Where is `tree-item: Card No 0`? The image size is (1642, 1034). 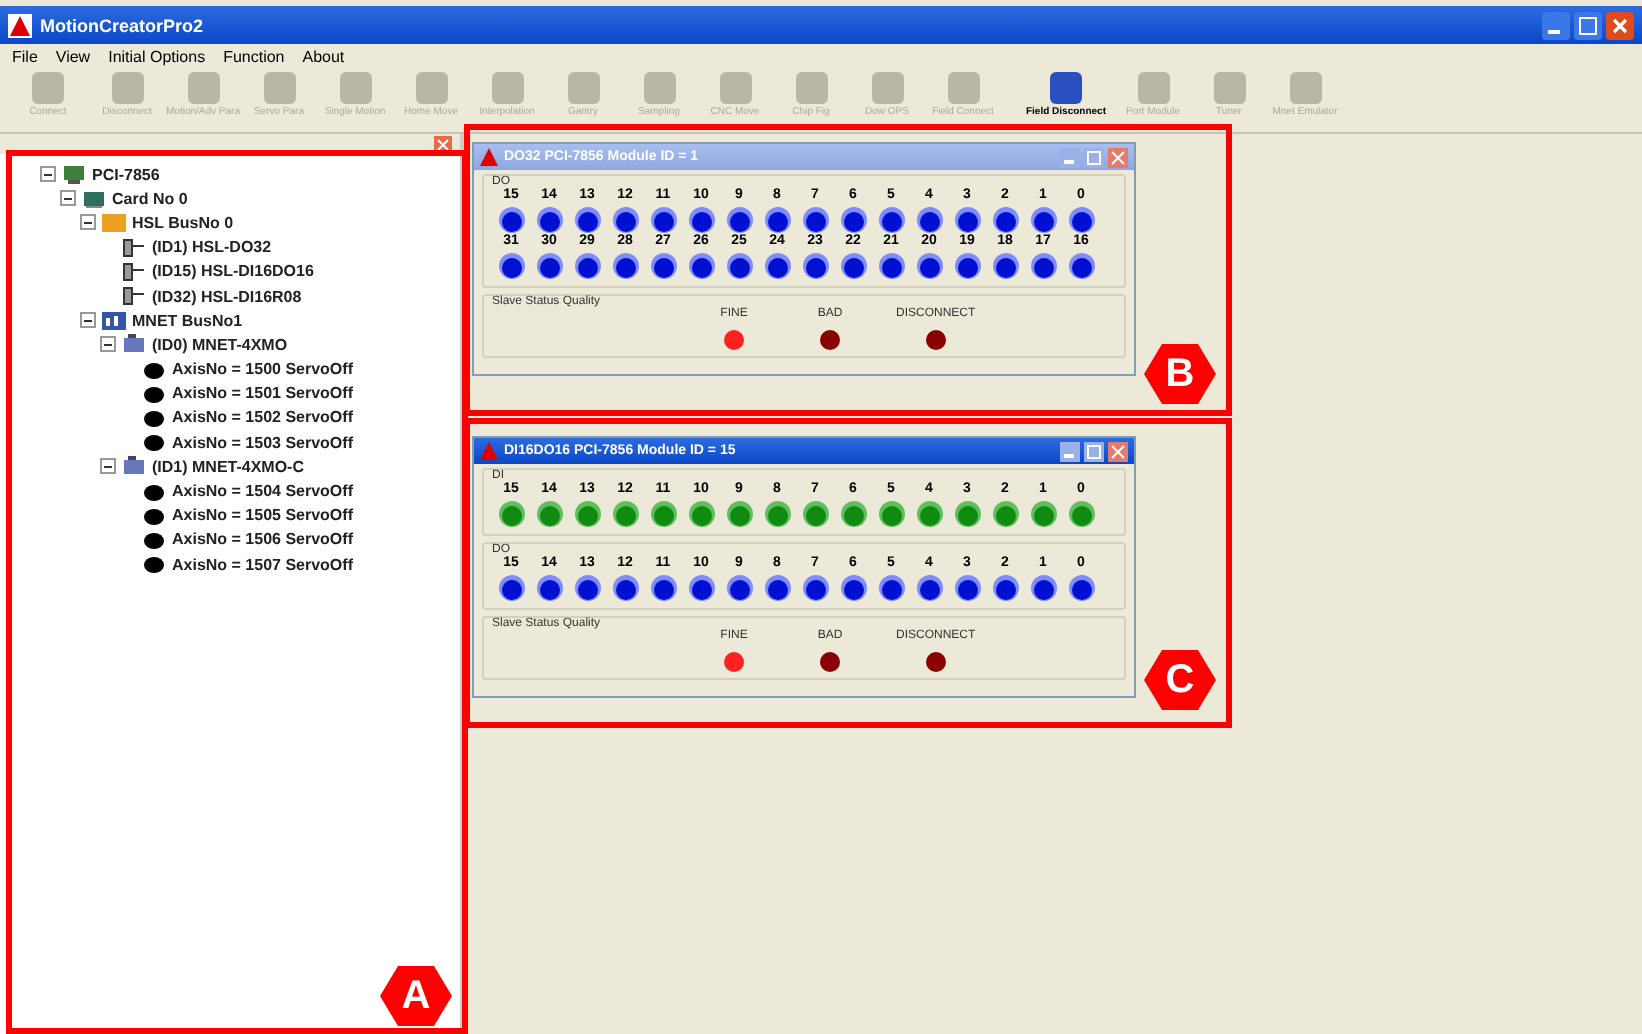
tree-item: Card No 0 is located at coordinates (150, 198).